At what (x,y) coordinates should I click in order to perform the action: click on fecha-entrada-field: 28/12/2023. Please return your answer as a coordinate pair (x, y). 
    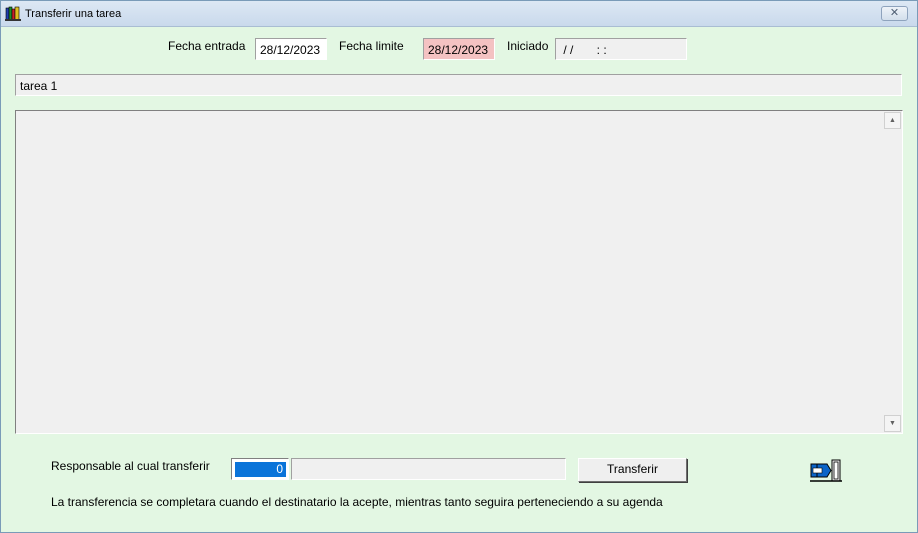
    Looking at the image, I should click on (291, 49).